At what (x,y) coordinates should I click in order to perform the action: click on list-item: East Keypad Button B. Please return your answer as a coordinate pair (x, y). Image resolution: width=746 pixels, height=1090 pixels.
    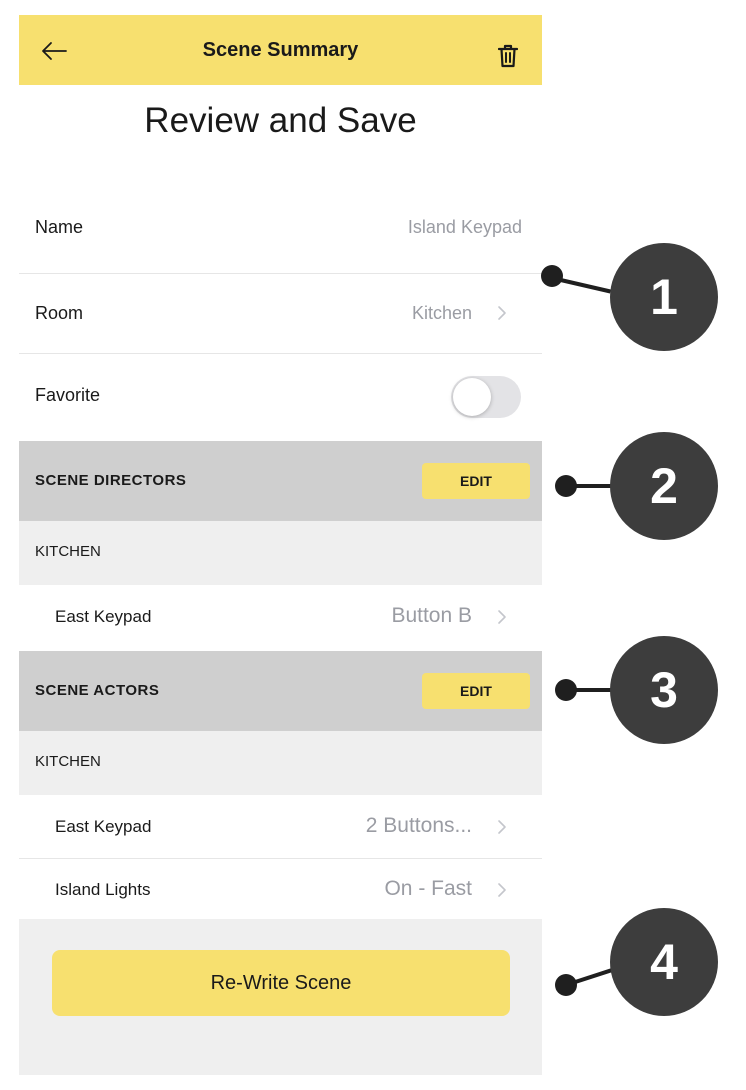
    Looking at the image, I should click on (280, 617).